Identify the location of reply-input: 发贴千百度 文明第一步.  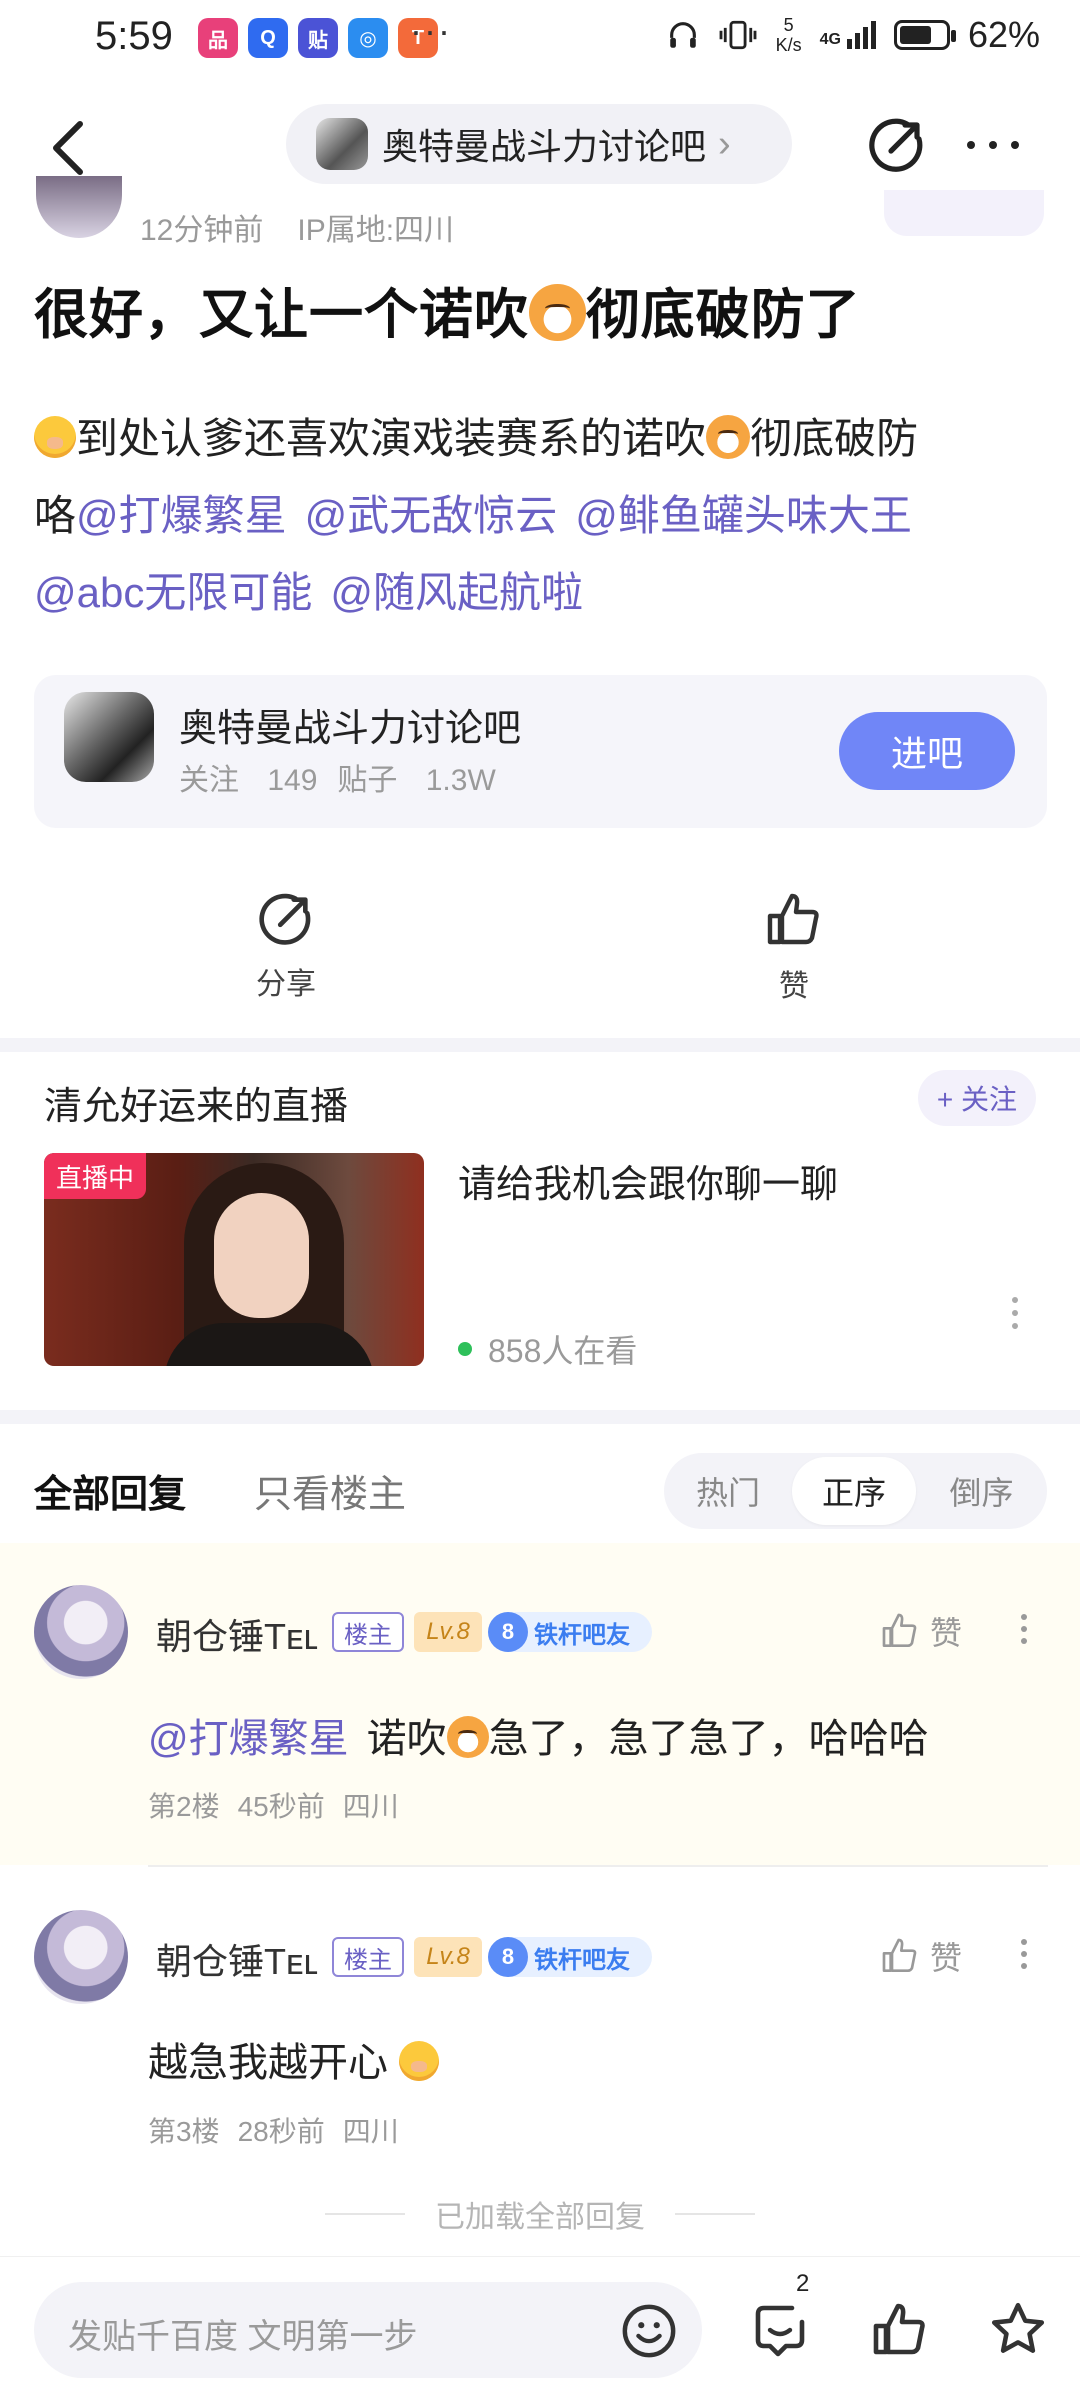
(368, 2330).